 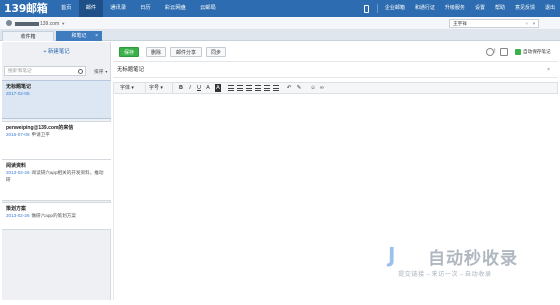 I want to click on bullet-list-icon, so click(x=267, y=88).